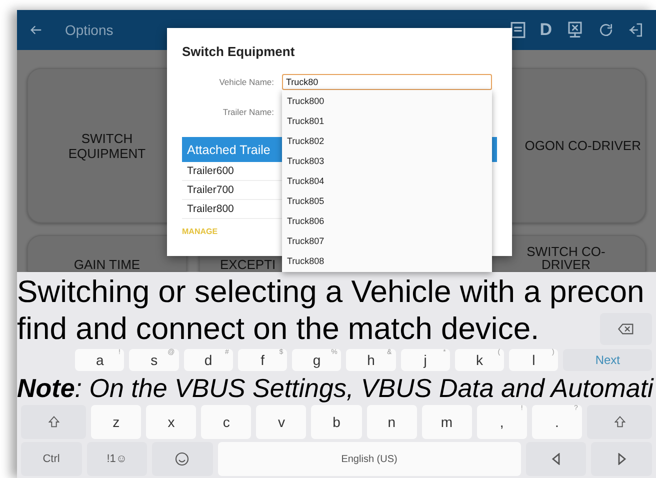 This screenshot has width=656, height=478. What do you see at coordinates (336, 422) in the screenshot?
I see `keyboard-key: b` at bounding box center [336, 422].